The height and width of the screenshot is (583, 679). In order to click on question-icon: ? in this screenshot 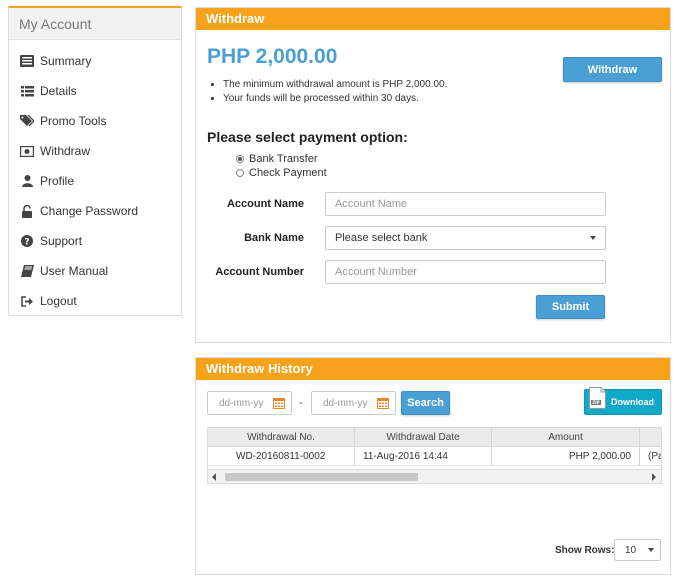, I will do `click(27, 241)`.